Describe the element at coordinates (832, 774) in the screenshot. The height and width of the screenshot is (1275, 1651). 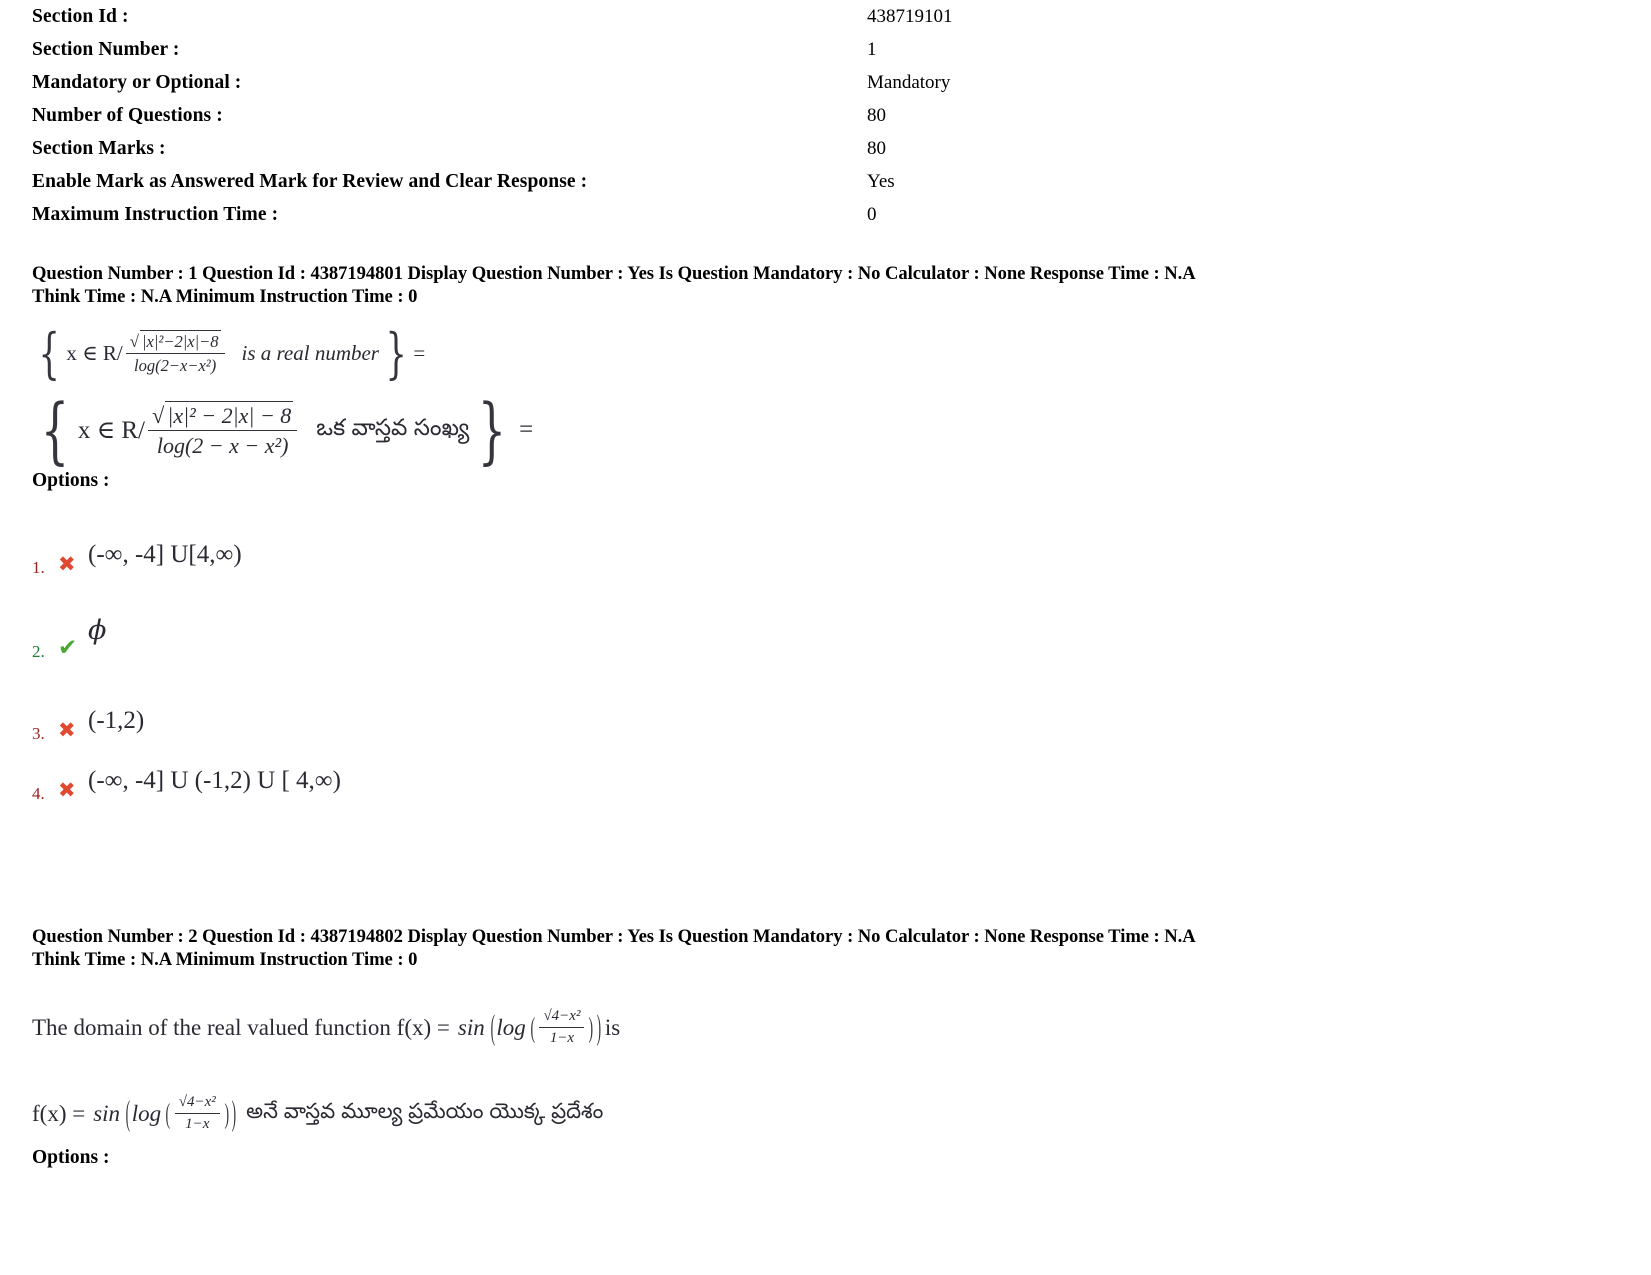
I see `option-row: 4. ✖ (-∞, -4] U (-1,2) U [ 4,∞)` at that location.